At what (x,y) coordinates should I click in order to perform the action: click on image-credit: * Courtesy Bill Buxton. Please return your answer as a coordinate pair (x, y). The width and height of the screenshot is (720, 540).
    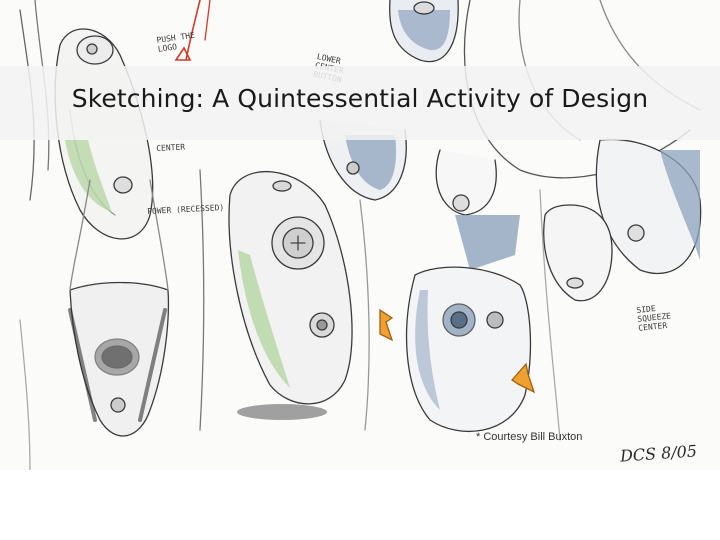
    Looking at the image, I should click on (529, 437).